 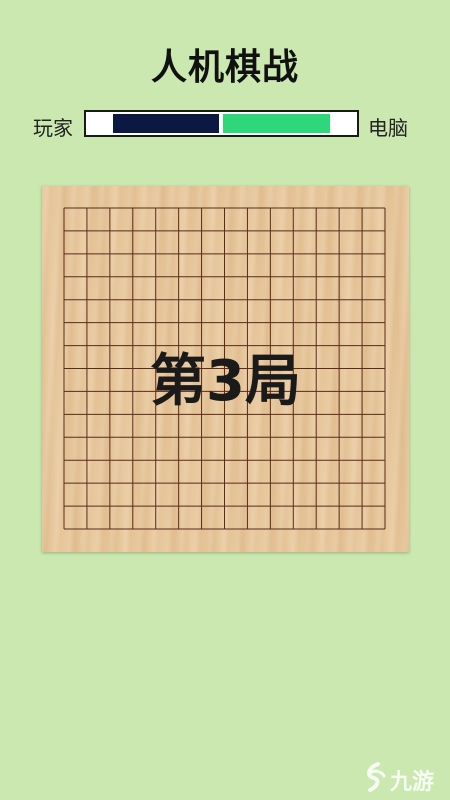 What do you see at coordinates (166, 123) in the screenshot?
I see `player-score-fill` at bounding box center [166, 123].